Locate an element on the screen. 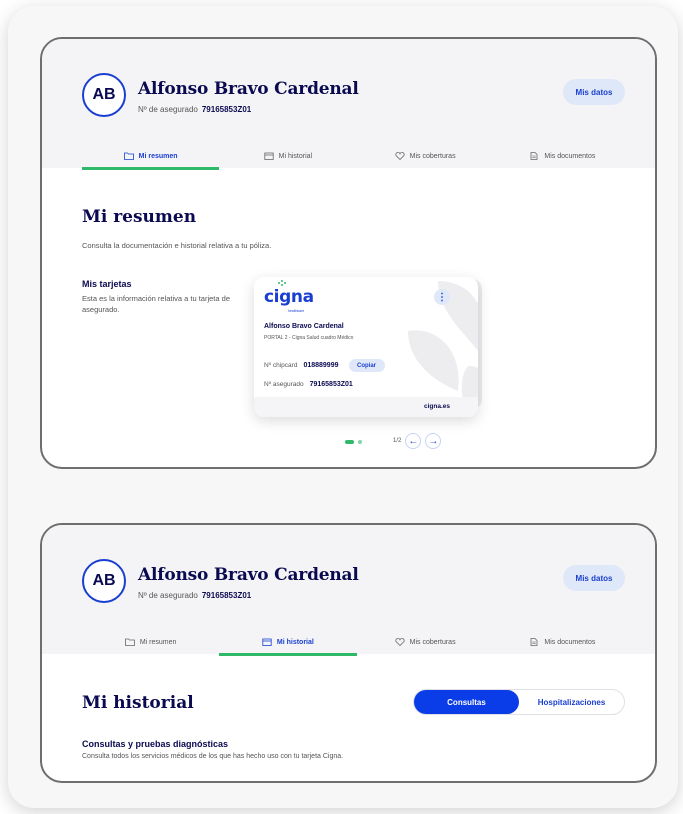  segment-hospitalizaciones: Hospitalizaciones is located at coordinates (571, 702).